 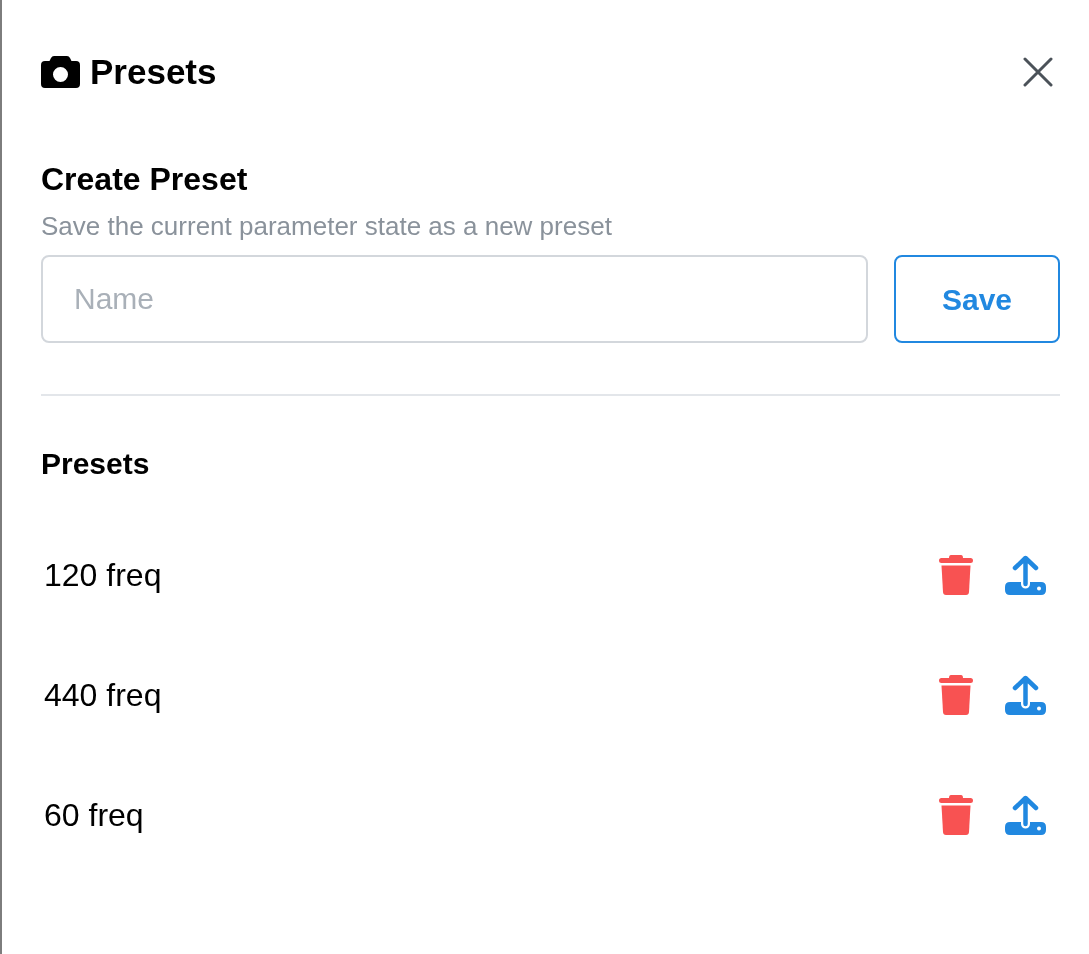 I want to click on preset-name: 60 freq, so click(x=94, y=815).